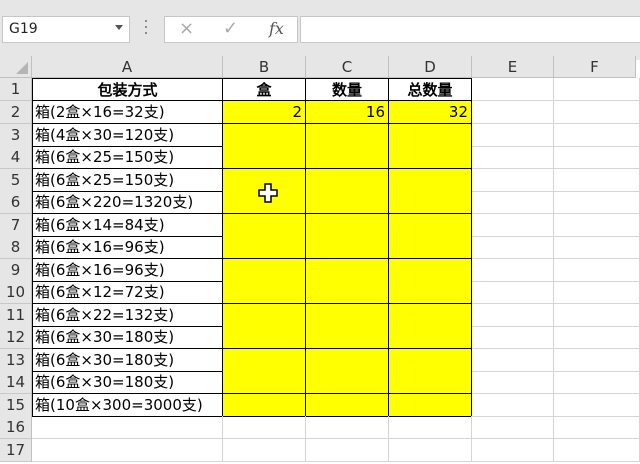 The image size is (640, 464). What do you see at coordinates (264, 112) in the screenshot?
I see `cell-b2: 2` at bounding box center [264, 112].